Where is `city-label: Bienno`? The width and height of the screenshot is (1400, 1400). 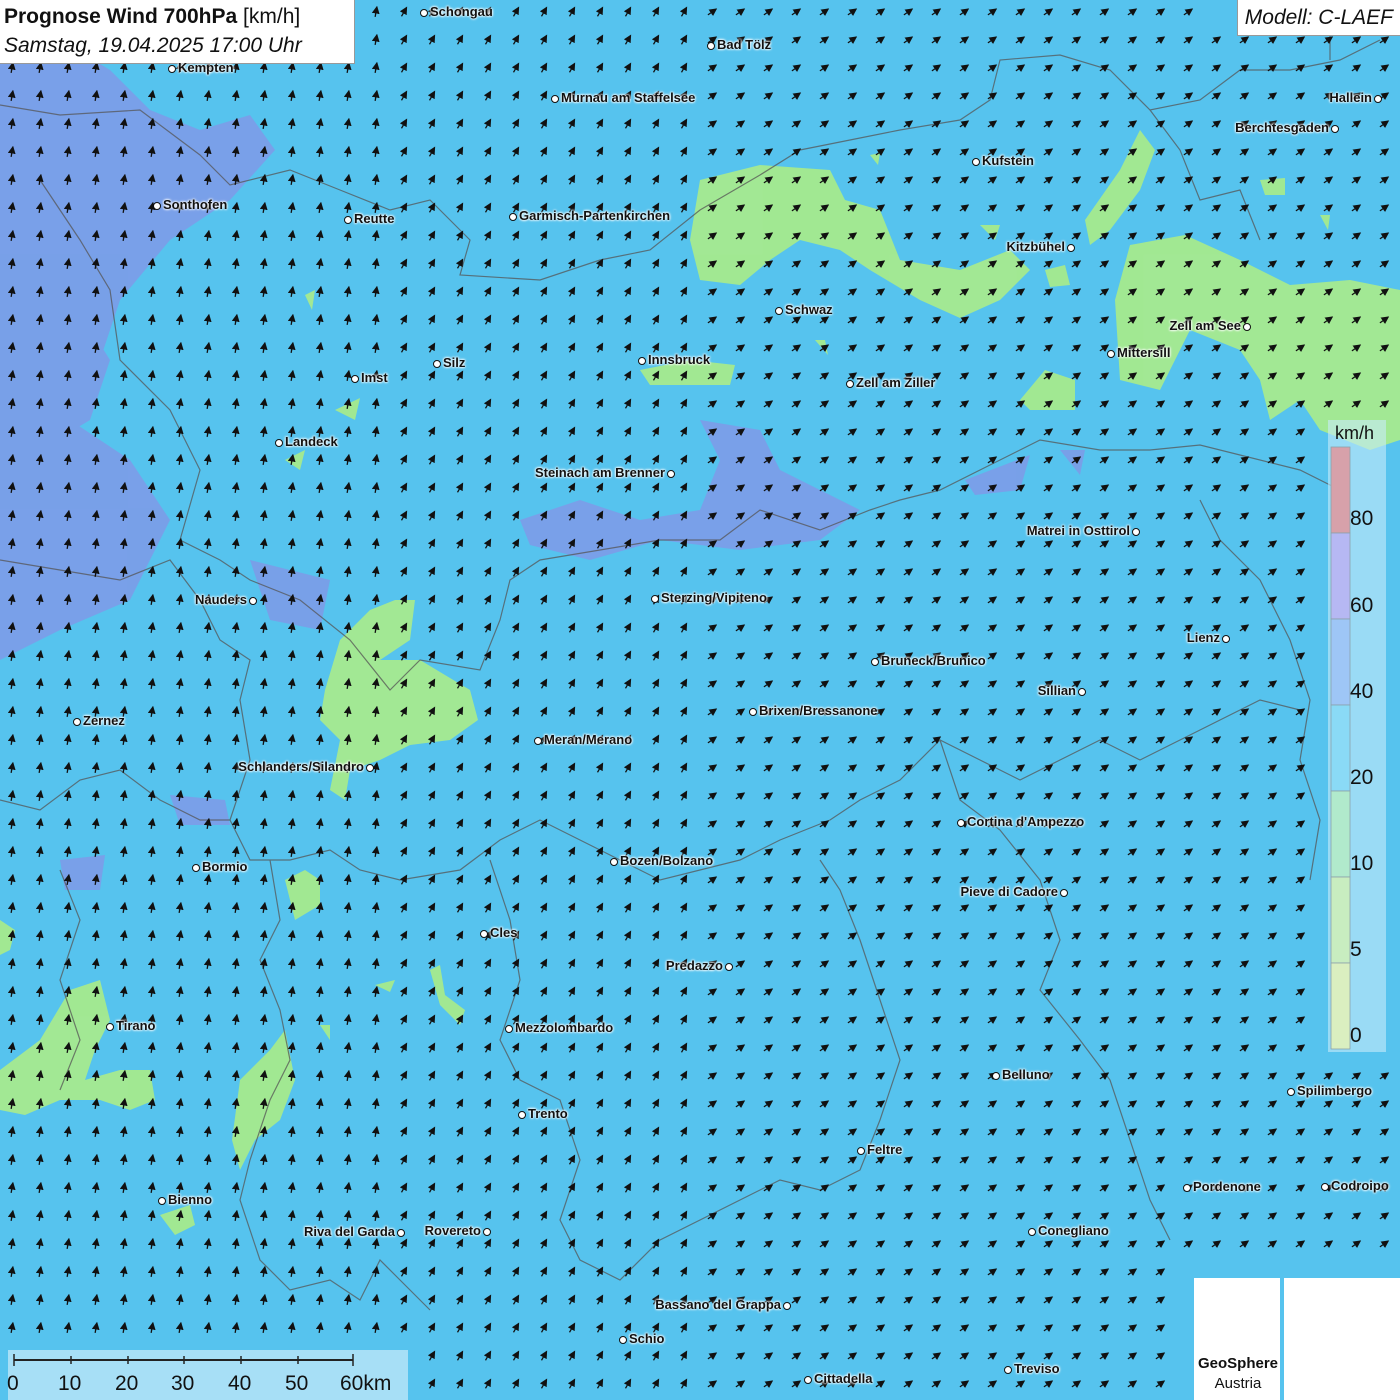
city-label: Bienno is located at coordinates (190, 1199).